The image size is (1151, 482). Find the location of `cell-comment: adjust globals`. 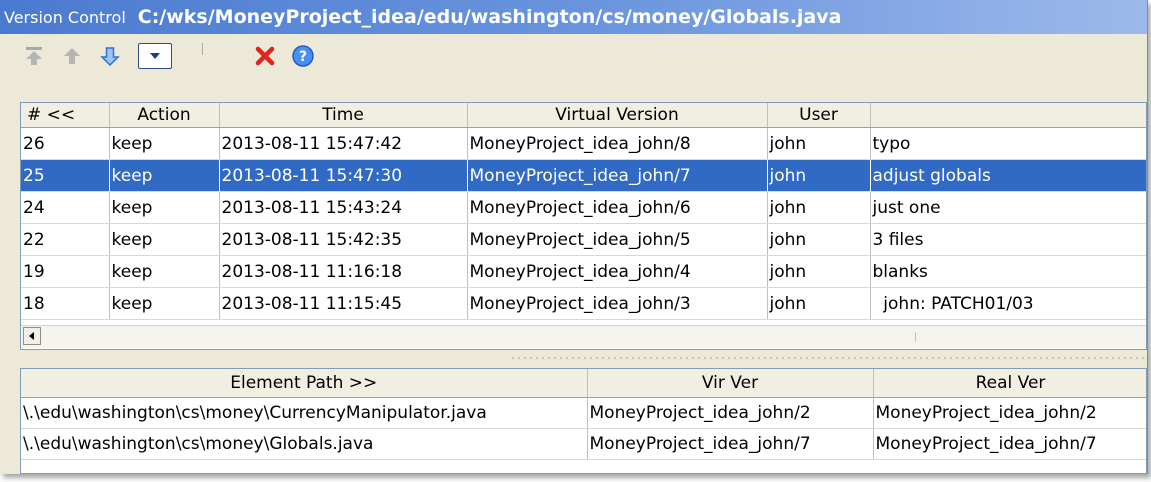

cell-comment: adjust globals is located at coordinates (1008, 175).